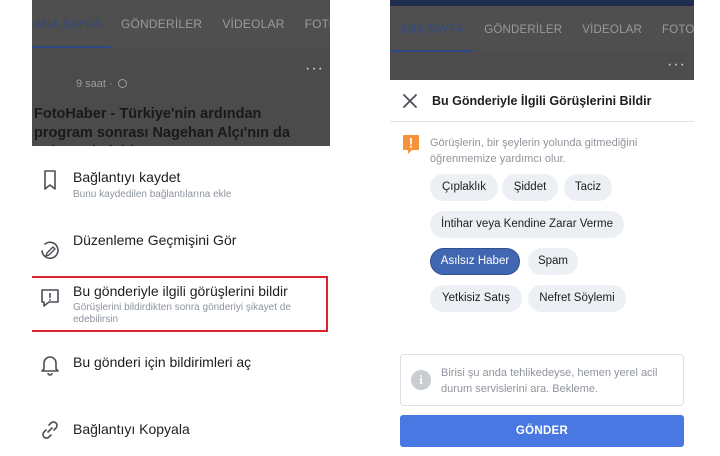 Image resolution: width=720 pixels, height=456 pixels. I want to click on menu-item-title: Düzenleme Geçmişini Gör, so click(155, 240).